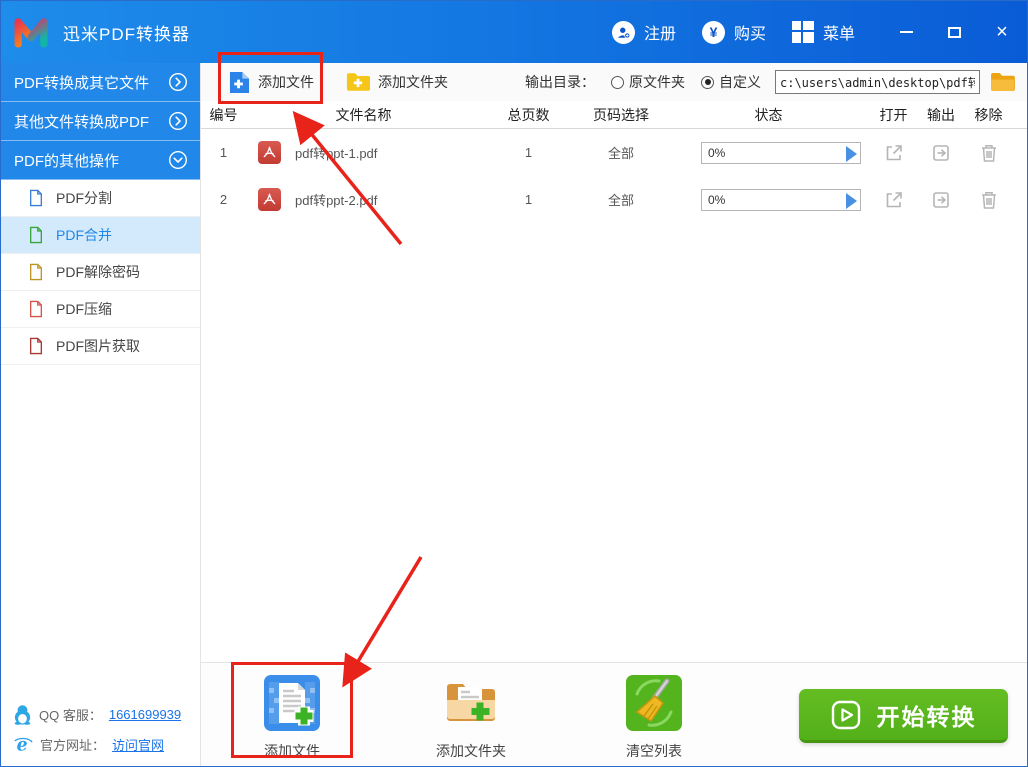 This screenshot has height=767, width=1028. What do you see at coordinates (838, 34) in the screenshot?
I see `menu-label: 菜单` at bounding box center [838, 34].